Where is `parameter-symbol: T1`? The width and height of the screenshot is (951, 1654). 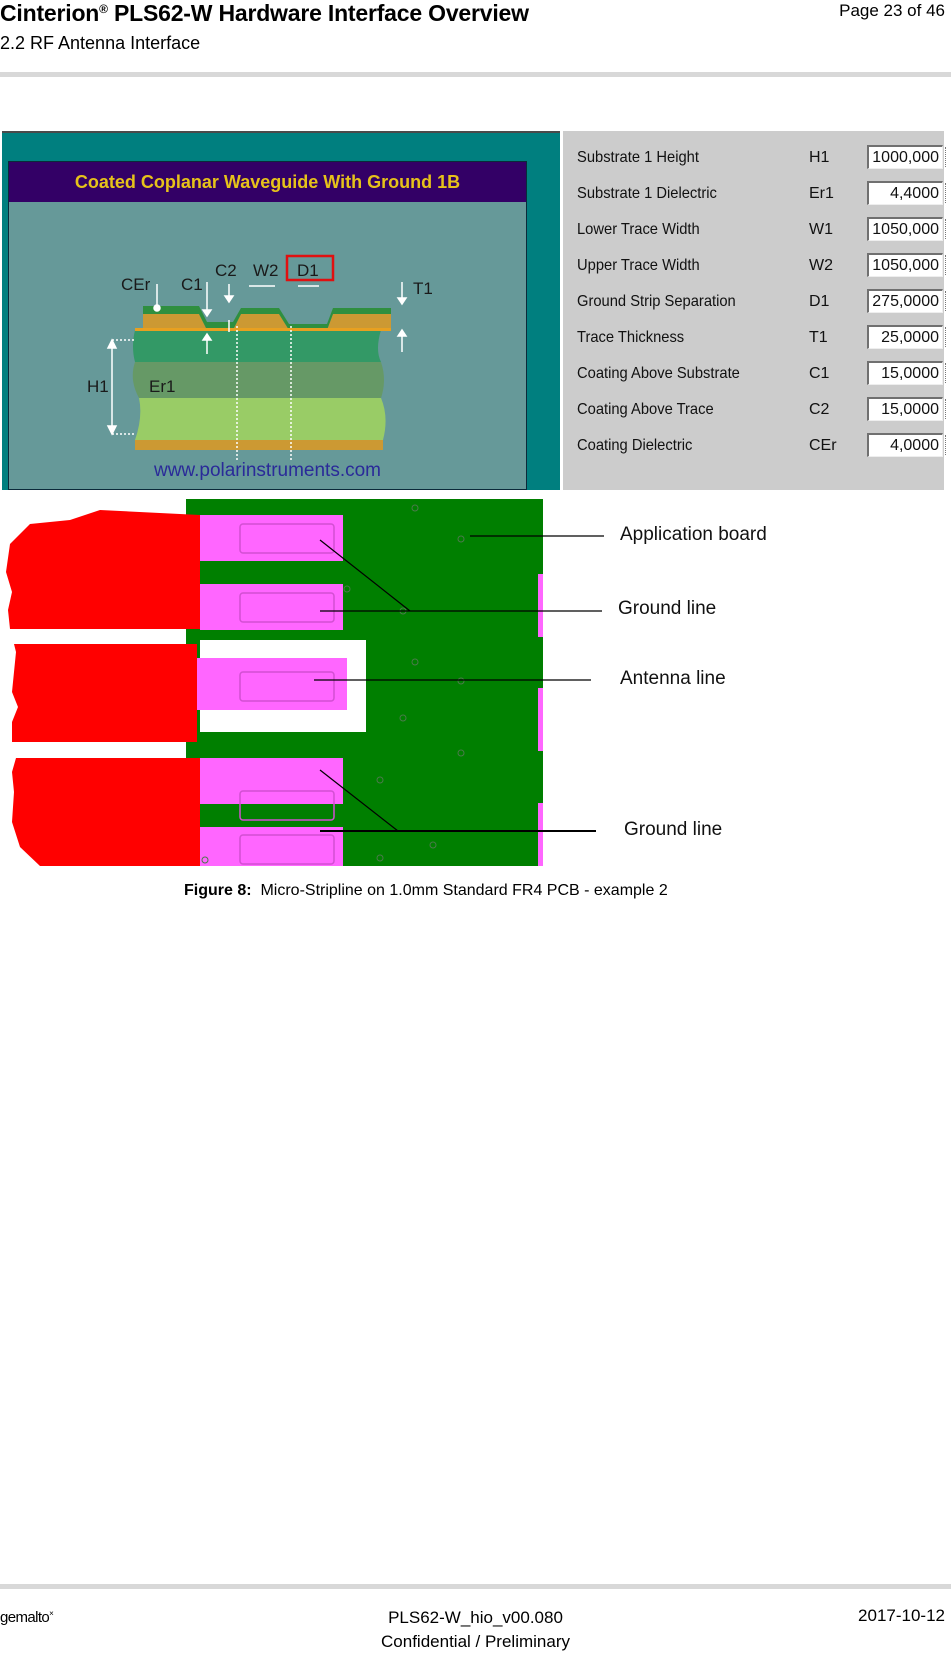
parameter-symbol: T1 is located at coordinates (818, 337).